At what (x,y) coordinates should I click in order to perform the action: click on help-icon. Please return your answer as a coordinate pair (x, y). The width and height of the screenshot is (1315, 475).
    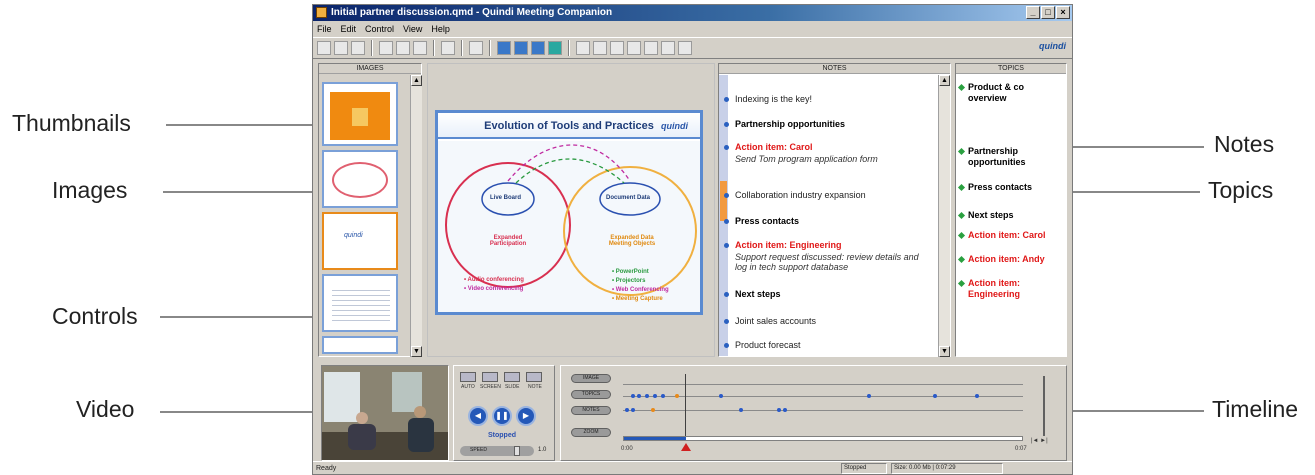
    Looking at the image, I should click on (476, 48).